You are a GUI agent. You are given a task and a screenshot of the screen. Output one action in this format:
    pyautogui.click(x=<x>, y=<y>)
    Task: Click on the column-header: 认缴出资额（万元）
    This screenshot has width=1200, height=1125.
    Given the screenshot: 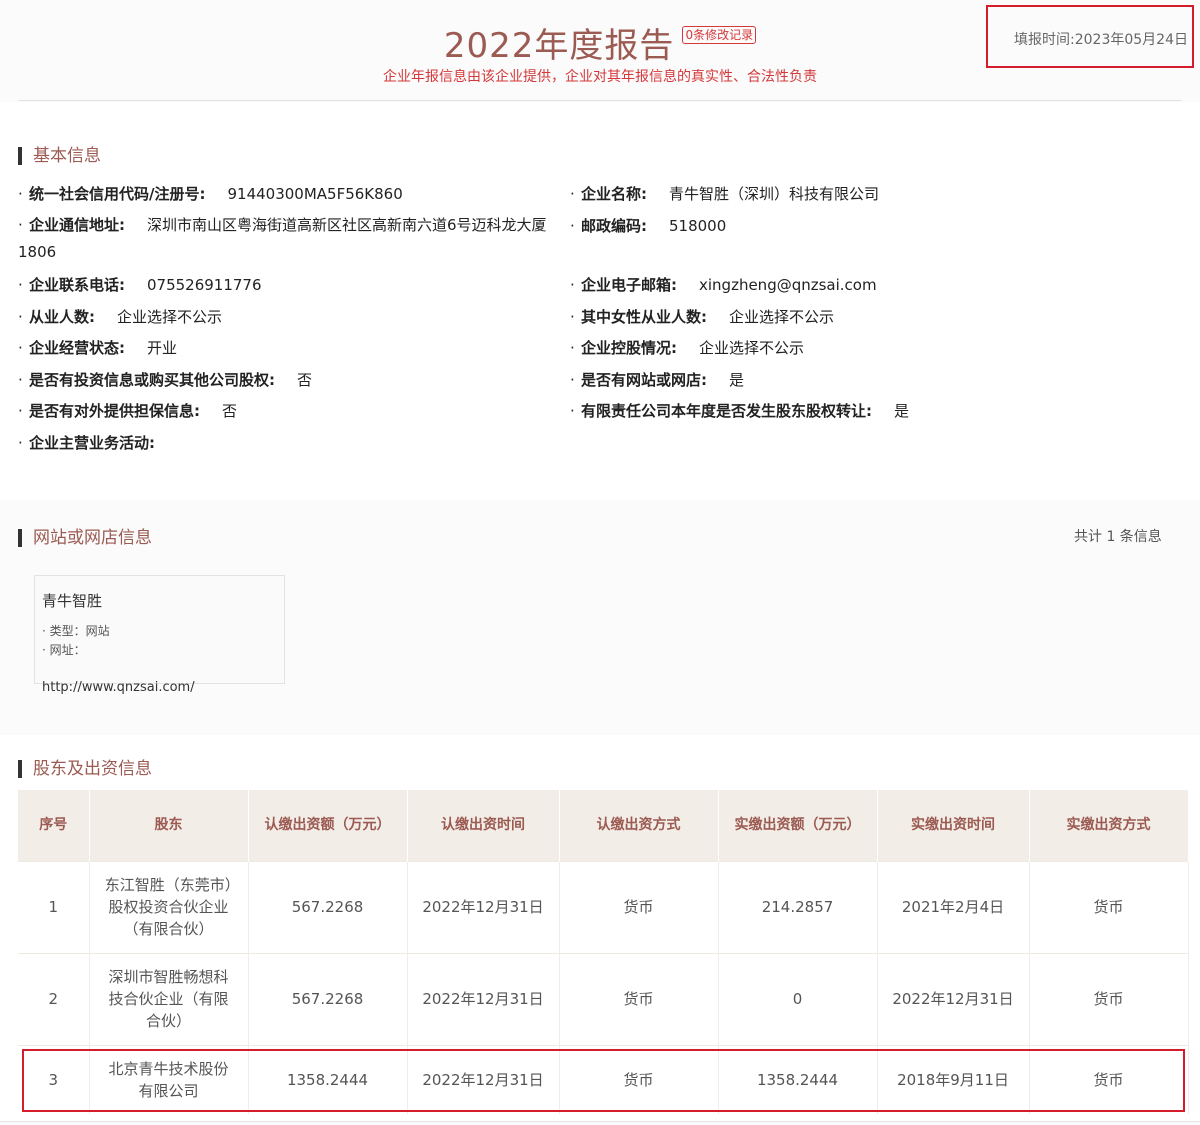 What is the action you would take?
    pyautogui.click(x=328, y=825)
    